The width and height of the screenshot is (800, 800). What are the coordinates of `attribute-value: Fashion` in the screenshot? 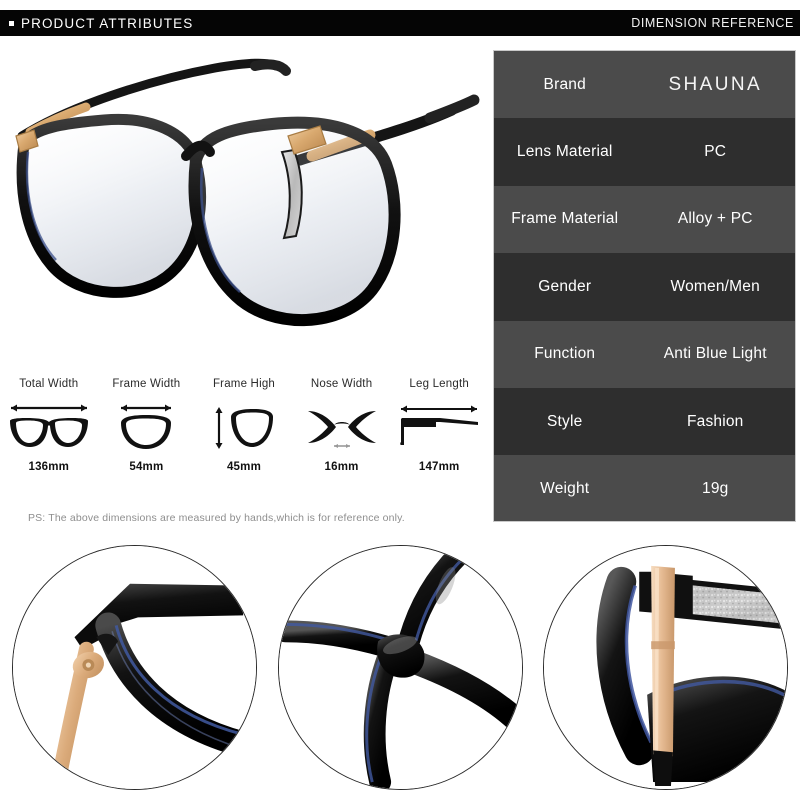 It's located at (715, 421).